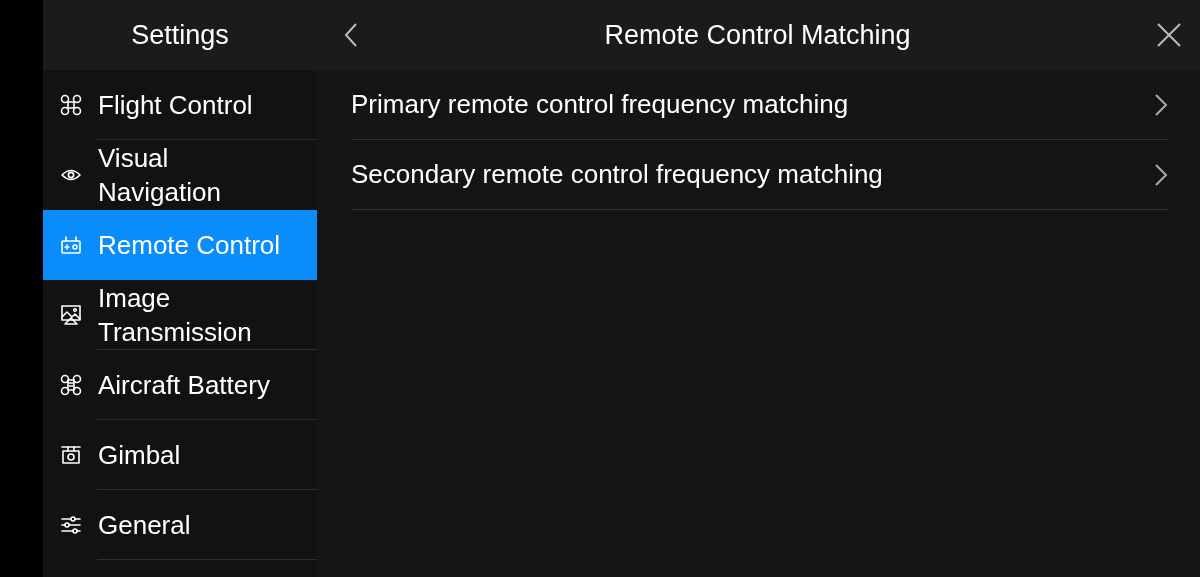 The height and width of the screenshot is (577, 1200). I want to click on sidebar-item: Image Transmission, so click(180, 315).